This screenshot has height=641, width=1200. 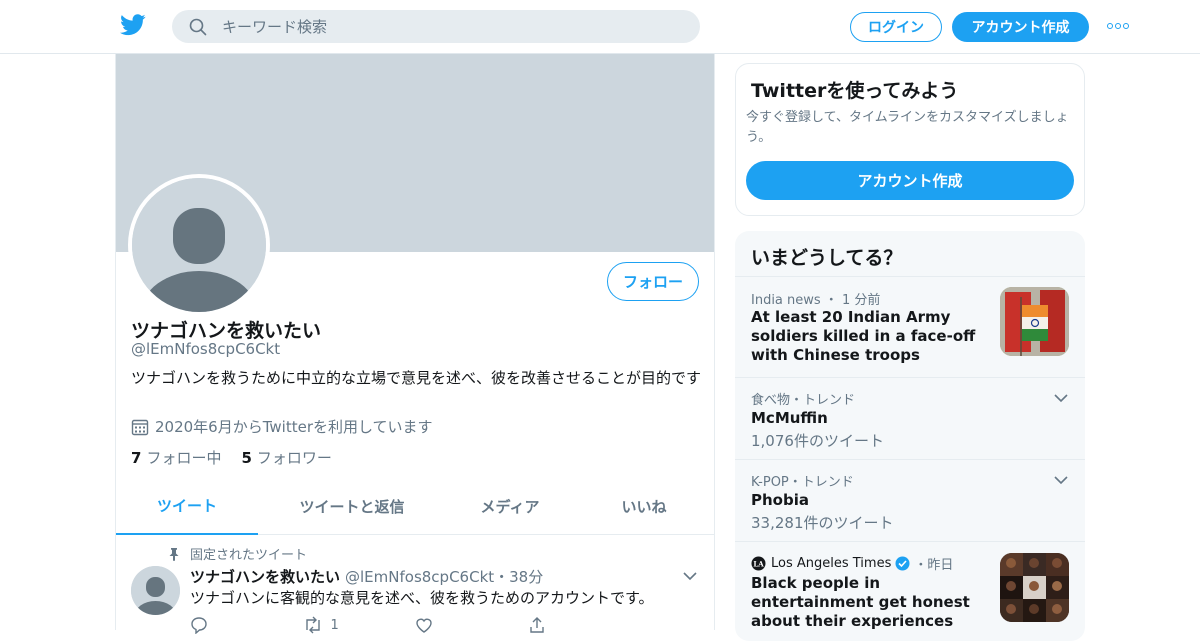 I want to click on profile-bio: ツナゴハンを救うために中立的な立場で意見を述べ、彼を改善させることが目的です, so click(x=416, y=378).